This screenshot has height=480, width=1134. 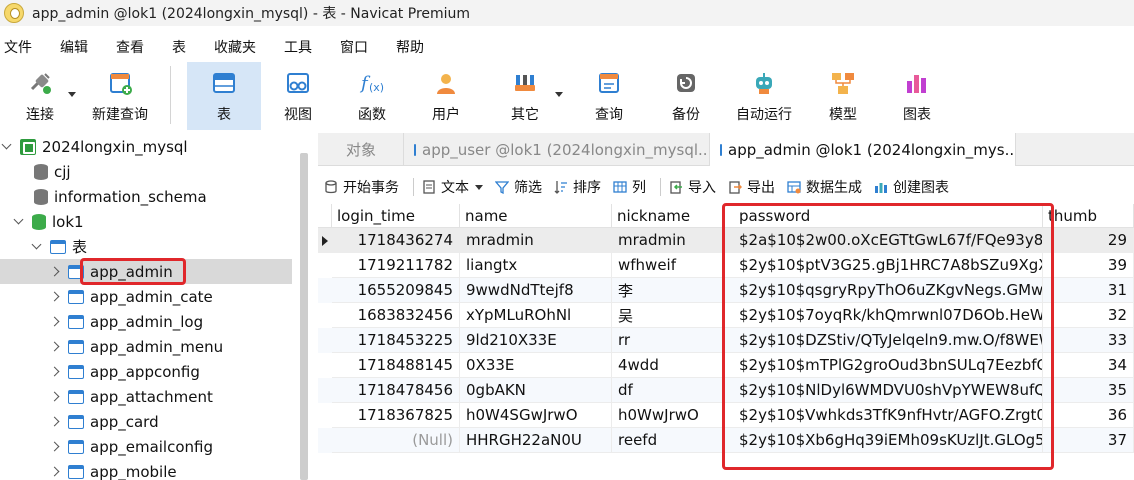 I want to click on cell-nickname: h0WwJrwO, so click(x=668, y=415).